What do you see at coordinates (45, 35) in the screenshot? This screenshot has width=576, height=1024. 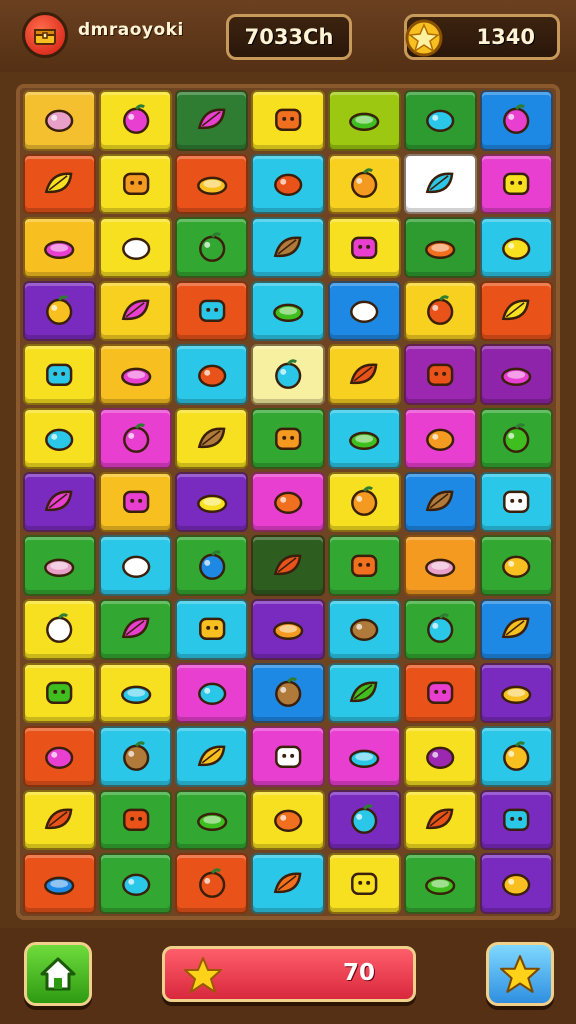 I see `profile-avatar` at bounding box center [45, 35].